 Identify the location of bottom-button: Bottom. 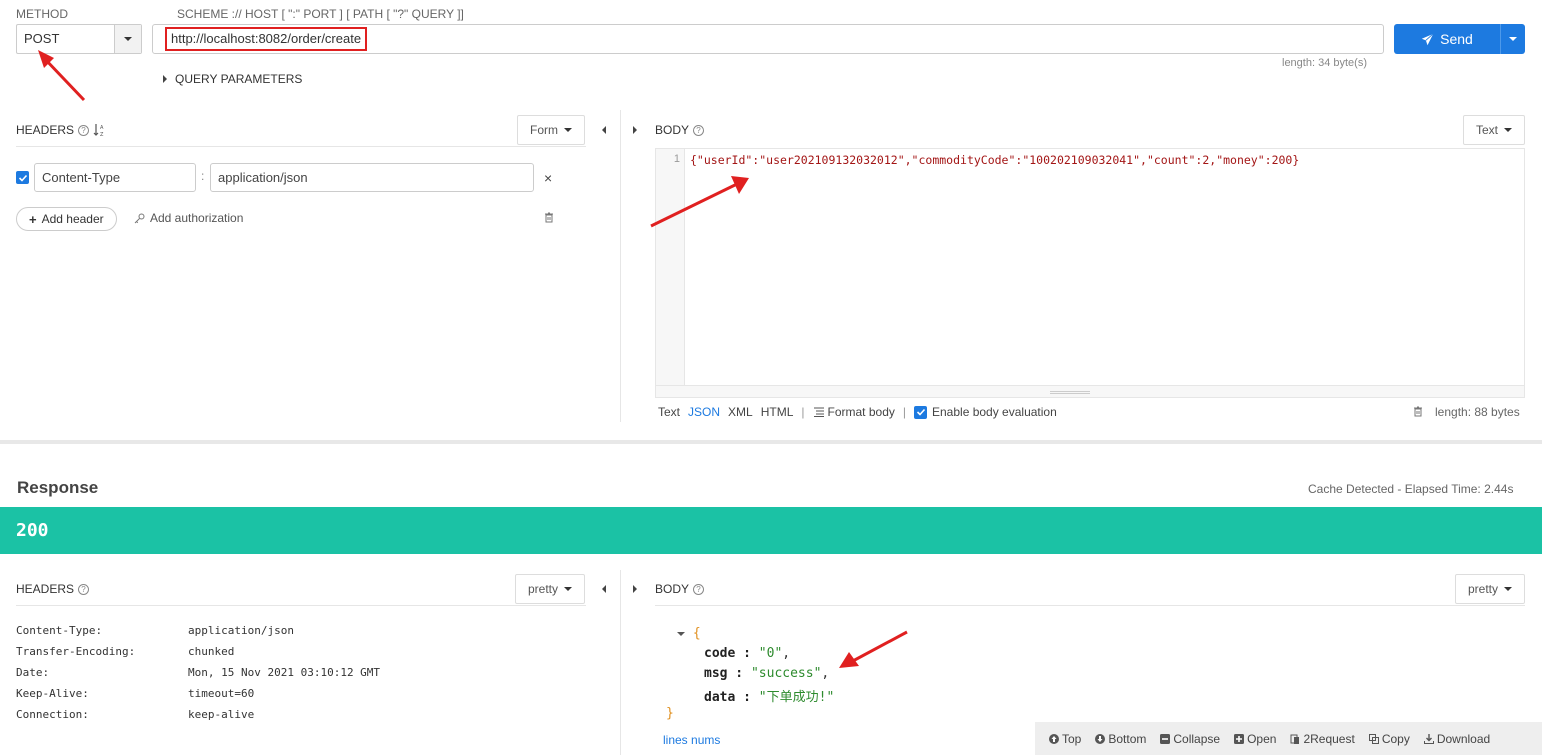
(1120, 739).